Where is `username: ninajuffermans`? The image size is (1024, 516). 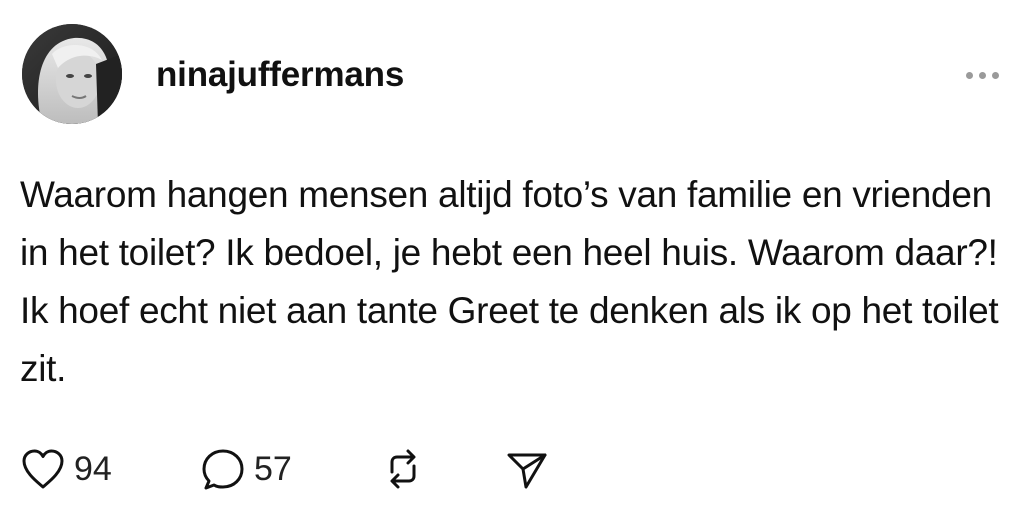 username: ninajuffermans is located at coordinates (280, 75).